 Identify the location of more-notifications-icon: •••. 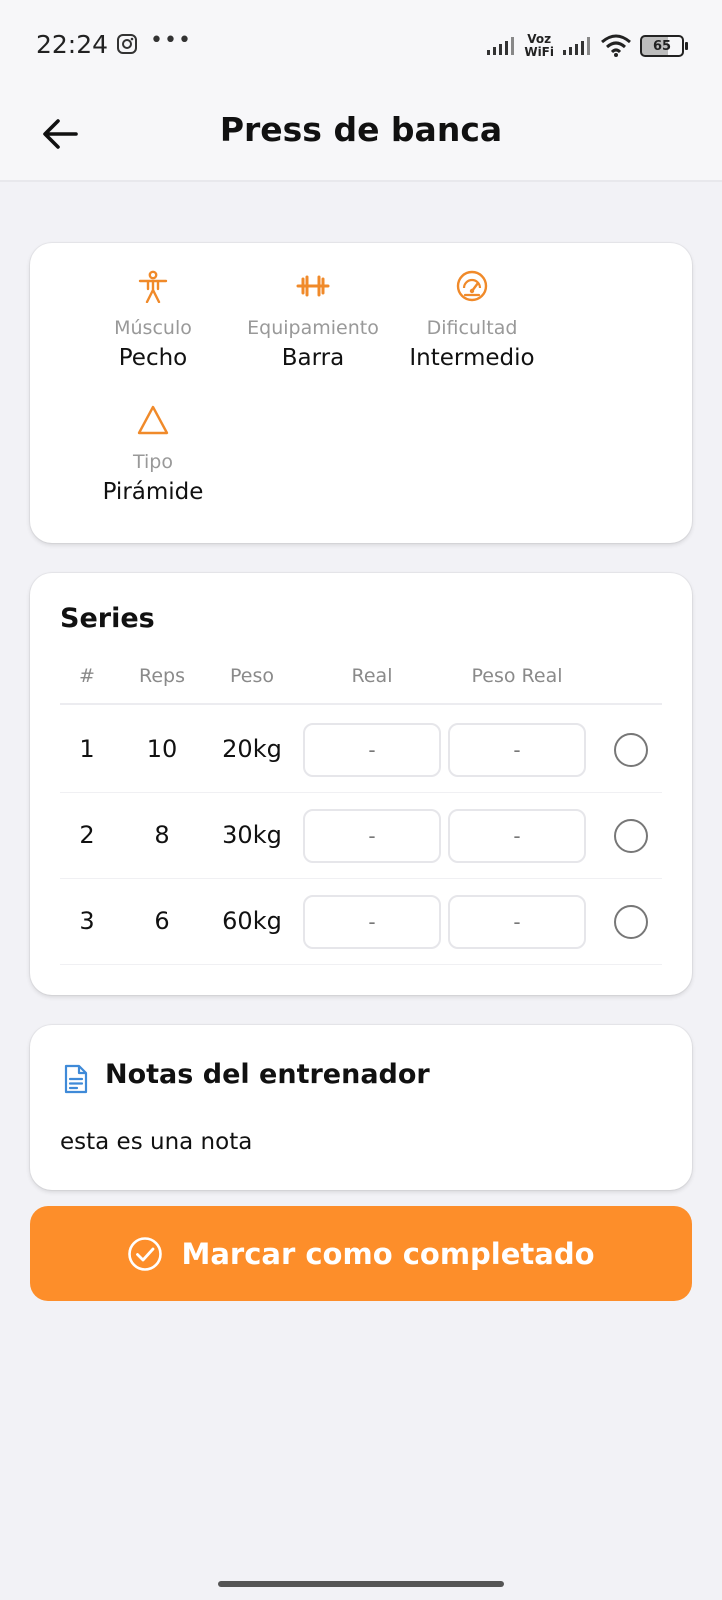
(171, 40).